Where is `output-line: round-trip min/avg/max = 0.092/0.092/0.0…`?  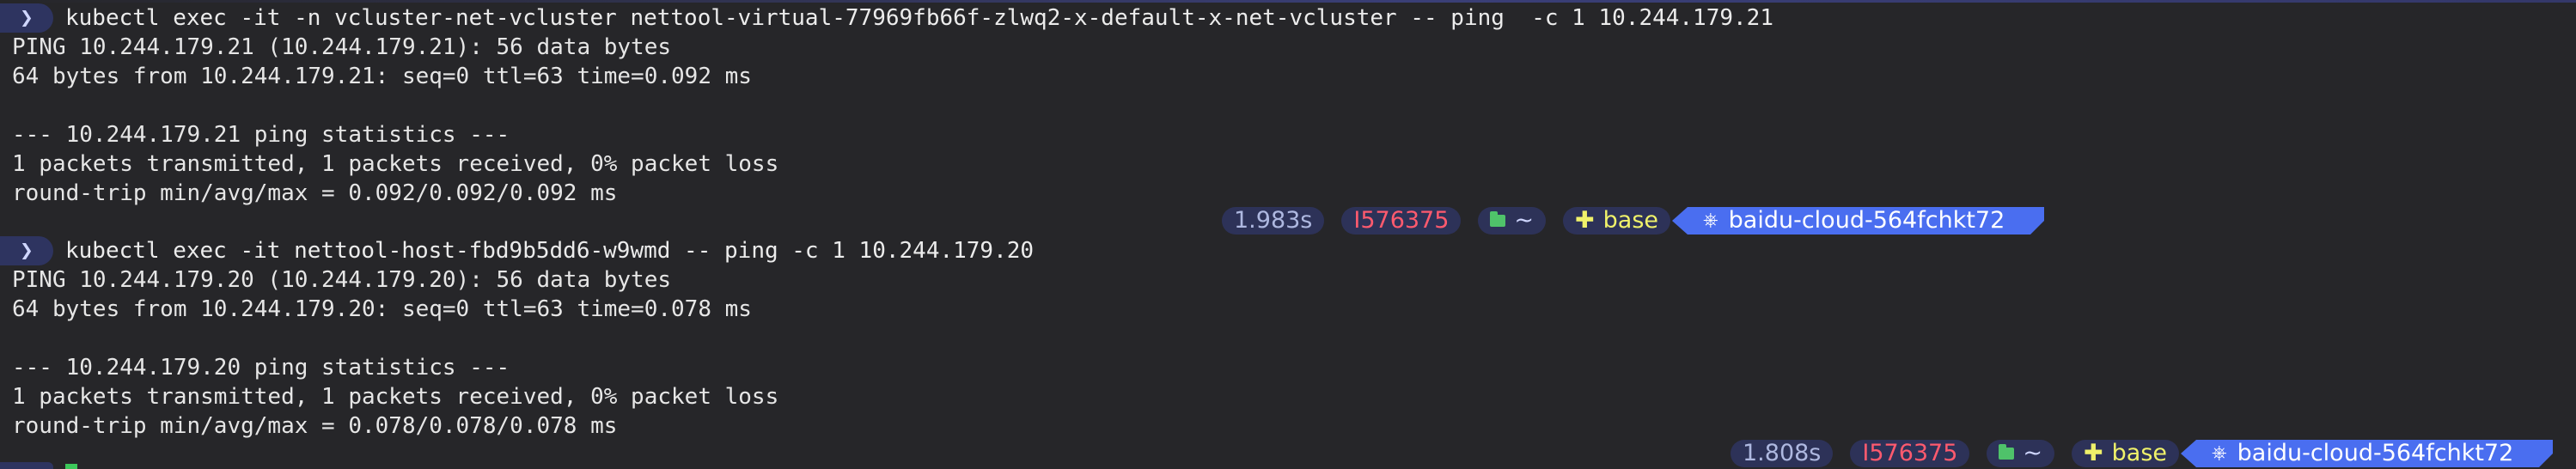
output-line: round-trip min/avg/max = 0.092/0.092/0.0… is located at coordinates (315, 193).